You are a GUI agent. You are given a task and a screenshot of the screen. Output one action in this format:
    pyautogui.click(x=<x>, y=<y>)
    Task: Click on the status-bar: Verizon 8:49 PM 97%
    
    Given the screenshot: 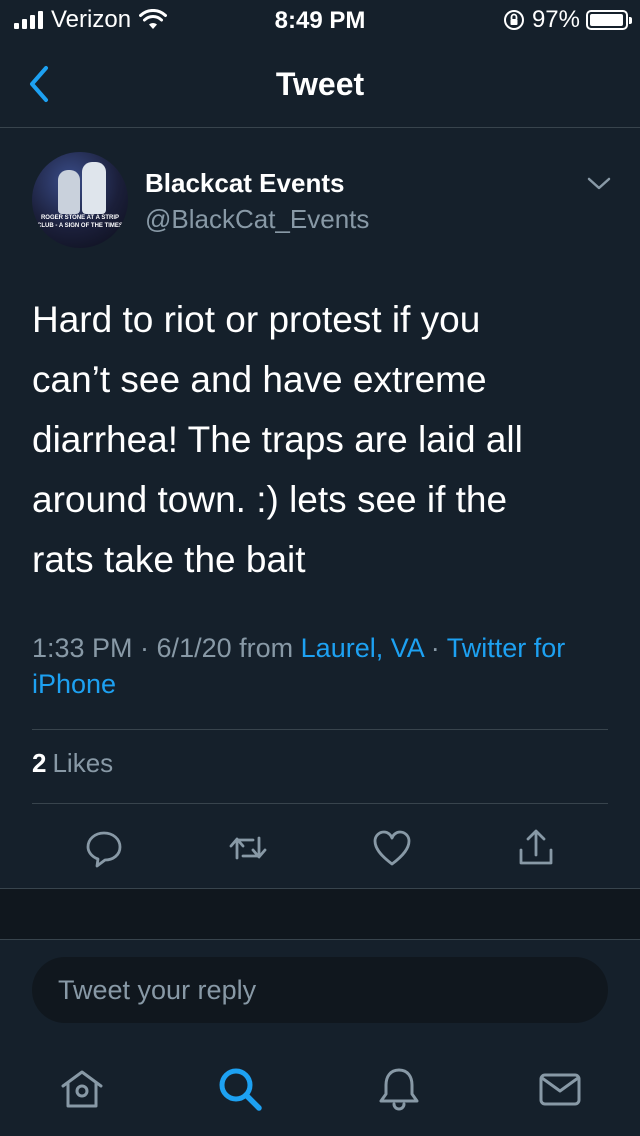 What is the action you would take?
    pyautogui.click(x=320, y=20)
    